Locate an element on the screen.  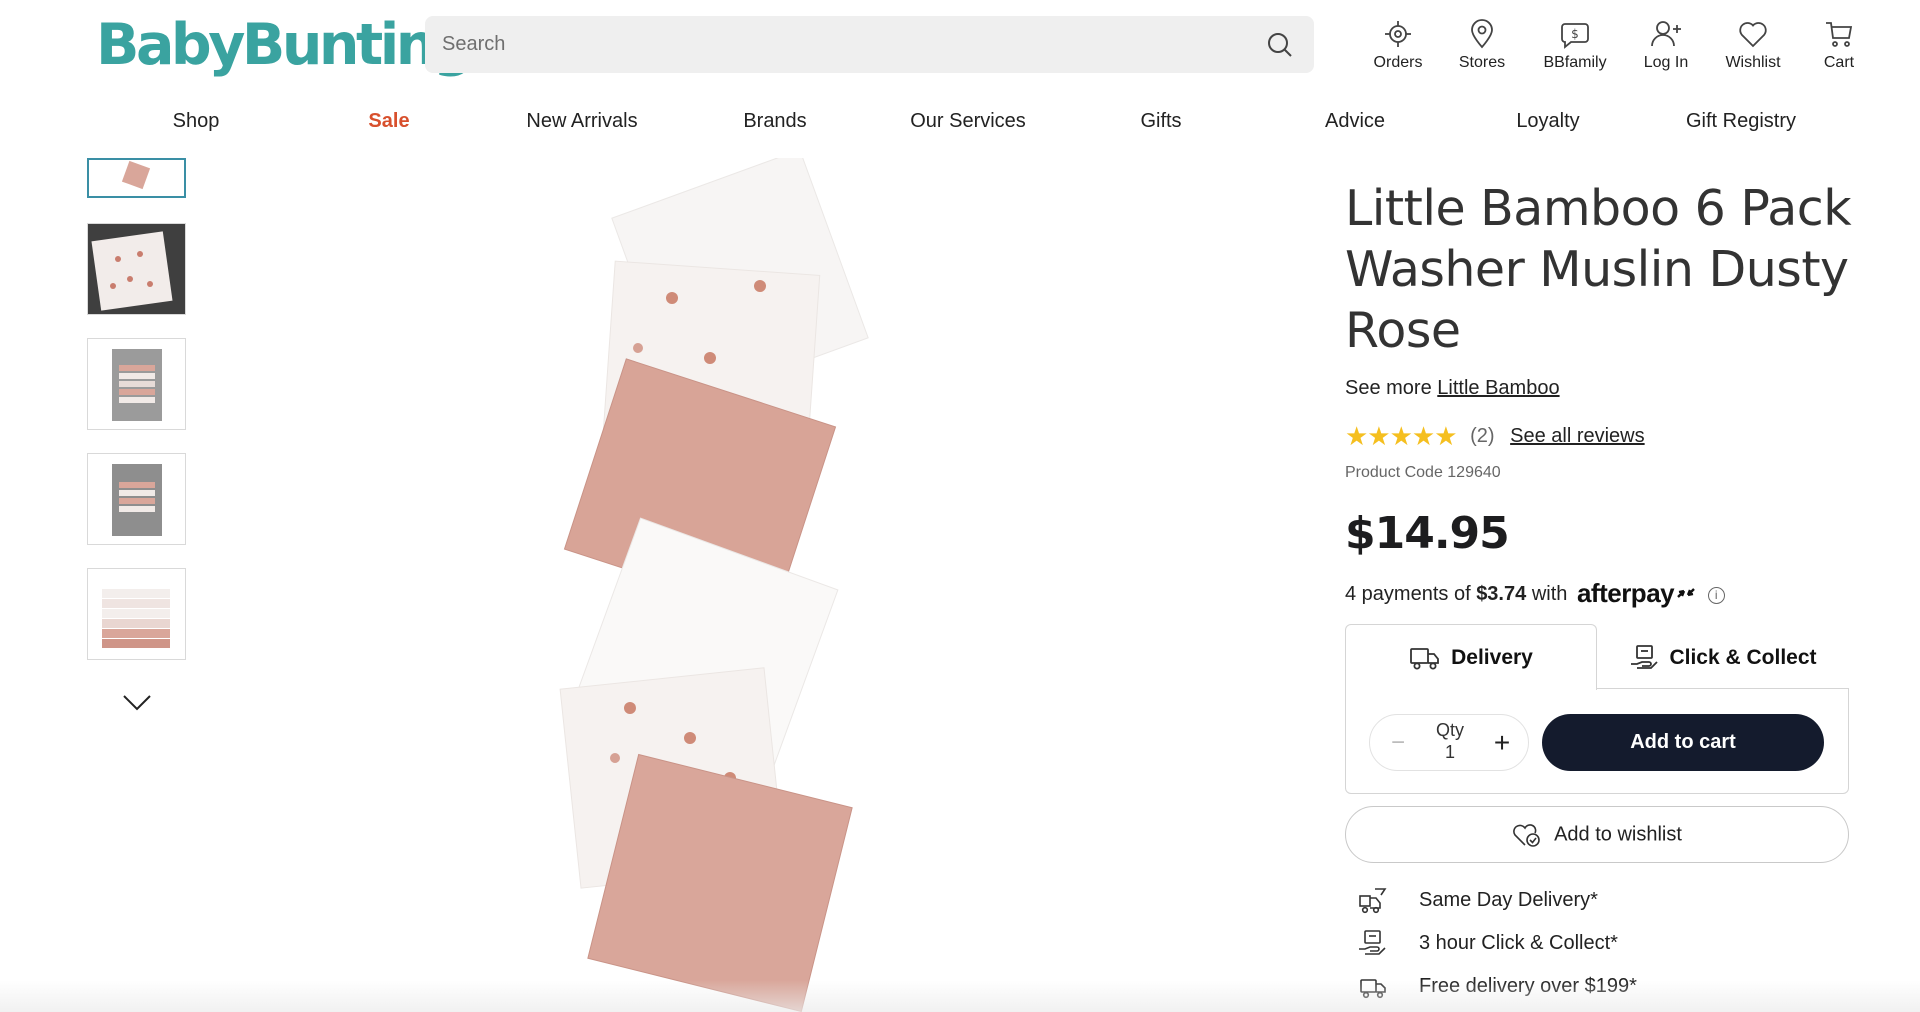
see-more-brand: See more Little Bamboo is located at coordinates (1452, 388).